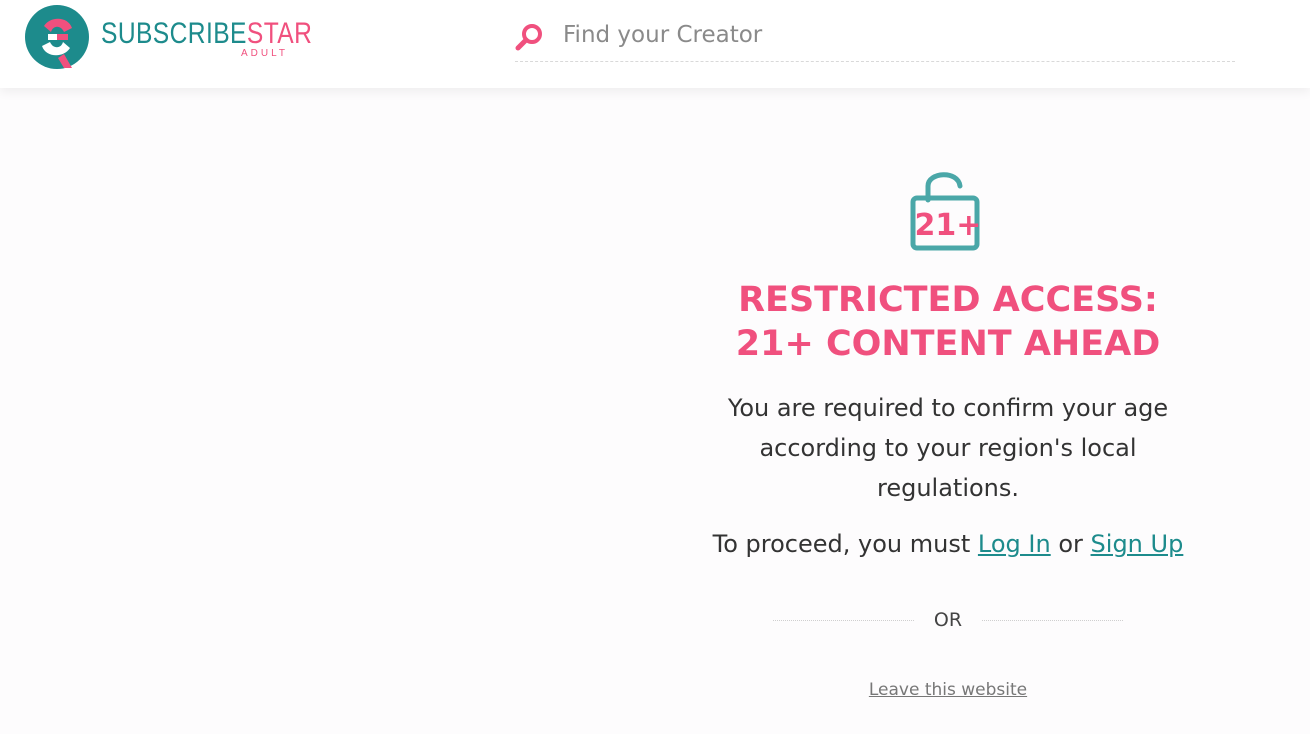 The width and height of the screenshot is (1310, 734). What do you see at coordinates (948, 225) in the screenshot?
I see `age-badge-text: 21+` at bounding box center [948, 225].